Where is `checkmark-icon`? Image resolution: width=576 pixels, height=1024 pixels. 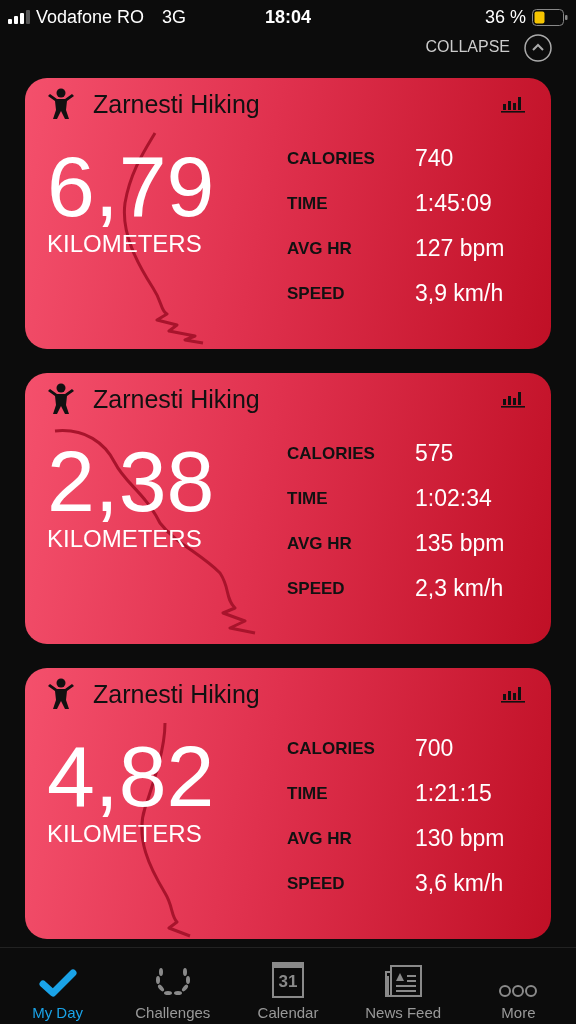
checkmark-icon is located at coordinates (57, 983).